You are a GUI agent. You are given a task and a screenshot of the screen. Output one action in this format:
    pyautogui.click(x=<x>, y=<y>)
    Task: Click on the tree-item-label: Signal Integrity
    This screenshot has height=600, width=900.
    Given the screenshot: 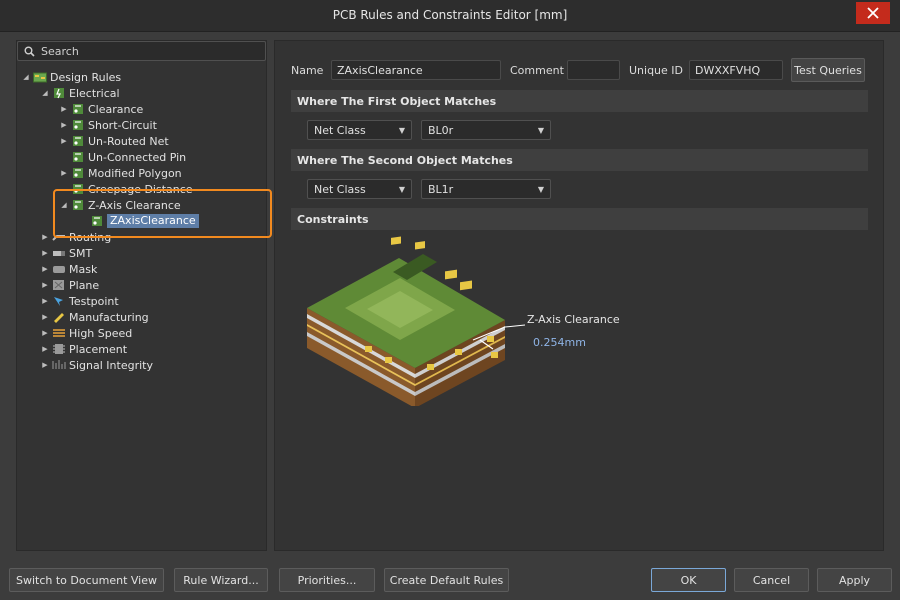 What is the action you would take?
    pyautogui.click(x=111, y=365)
    